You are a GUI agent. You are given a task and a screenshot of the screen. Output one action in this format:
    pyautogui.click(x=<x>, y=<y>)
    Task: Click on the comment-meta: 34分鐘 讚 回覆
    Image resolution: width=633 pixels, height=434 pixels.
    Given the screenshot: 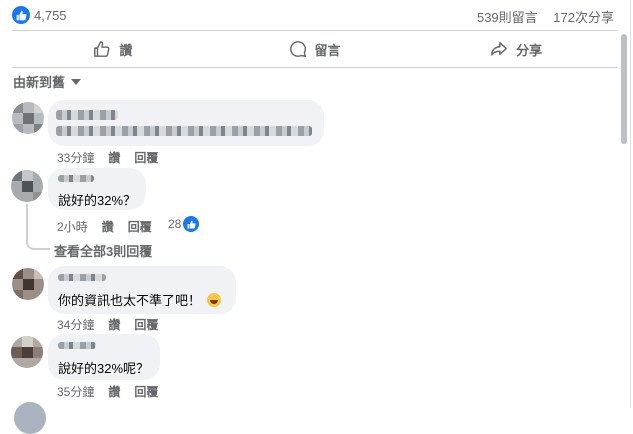 What is the action you would take?
    pyautogui.click(x=107, y=324)
    